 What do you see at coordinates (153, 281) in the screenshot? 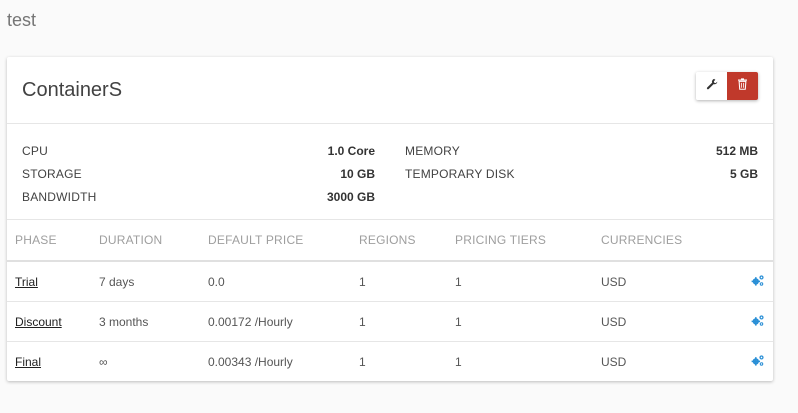
I see `duration-cell: 7 days` at bounding box center [153, 281].